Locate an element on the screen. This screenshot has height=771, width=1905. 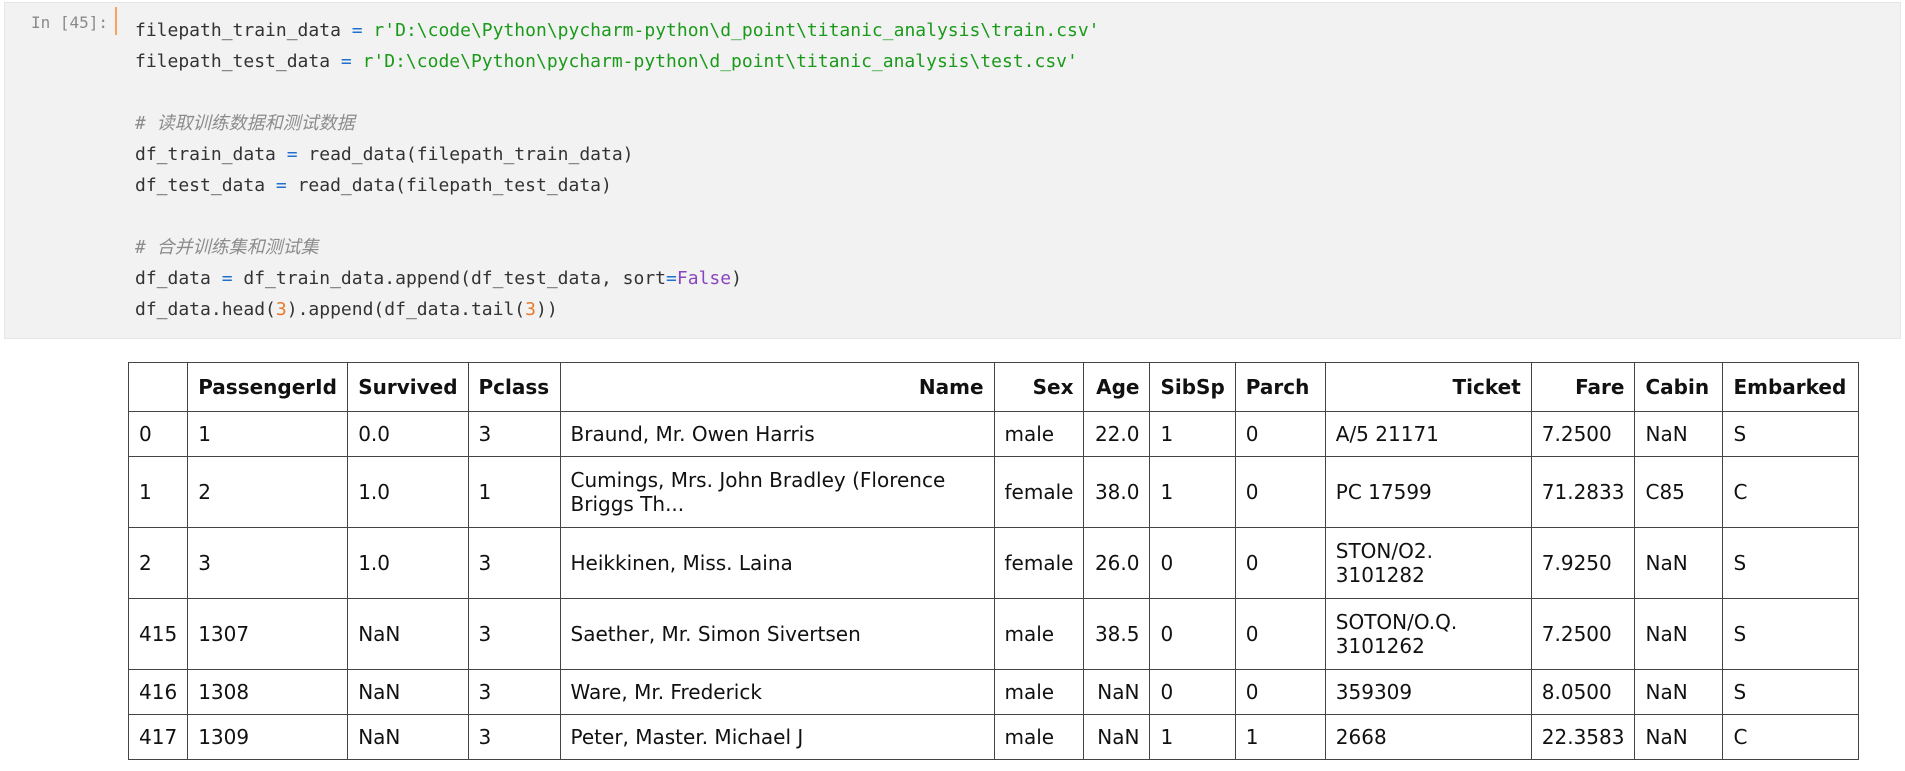
code-token: filepath_test_data is located at coordinates (238, 61).